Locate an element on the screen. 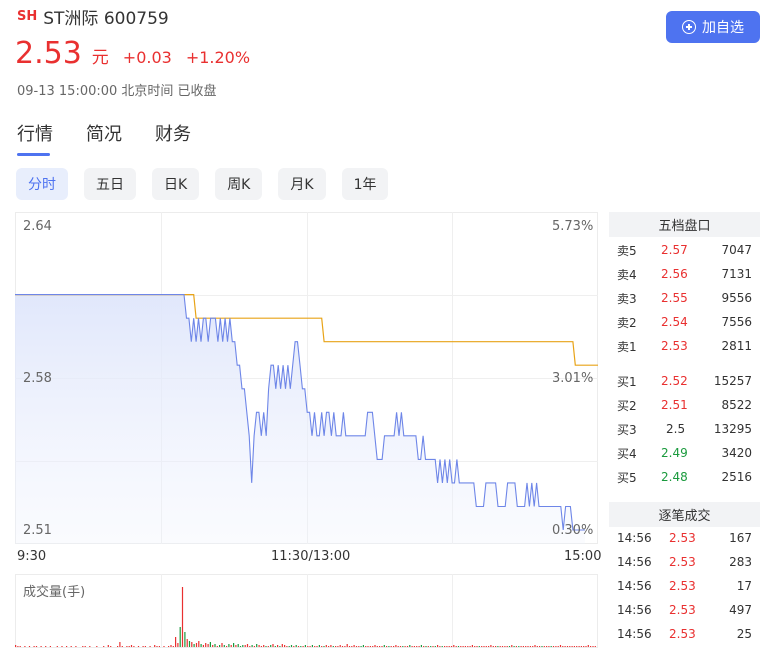  ask-label: 卖4 is located at coordinates (627, 274).